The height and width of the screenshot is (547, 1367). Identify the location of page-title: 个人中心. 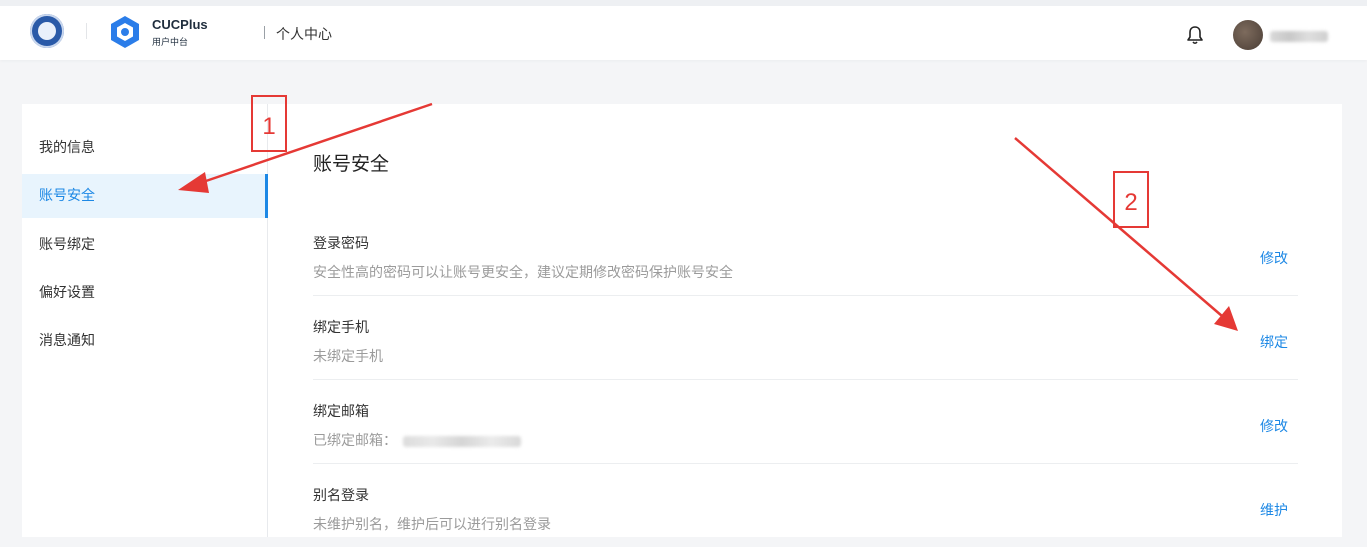
(304, 35).